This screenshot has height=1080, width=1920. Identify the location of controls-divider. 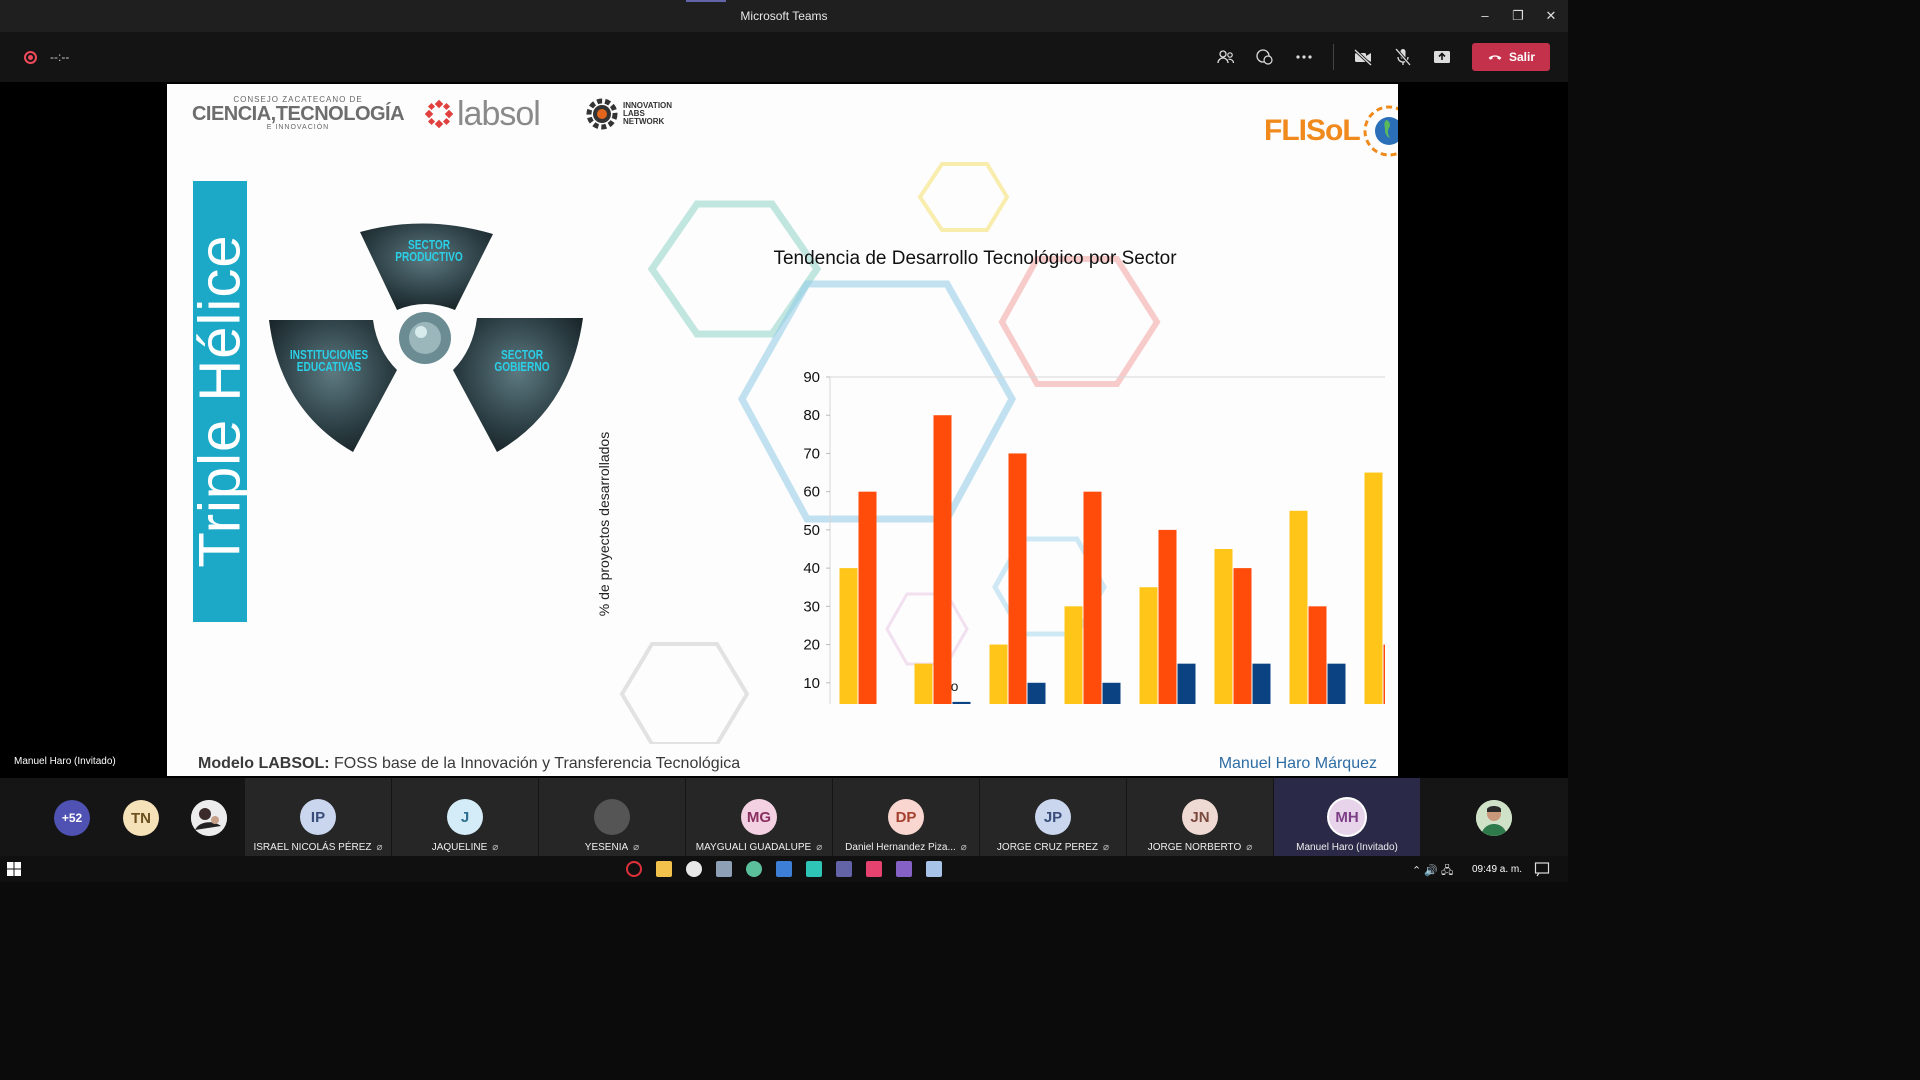
(1333, 57).